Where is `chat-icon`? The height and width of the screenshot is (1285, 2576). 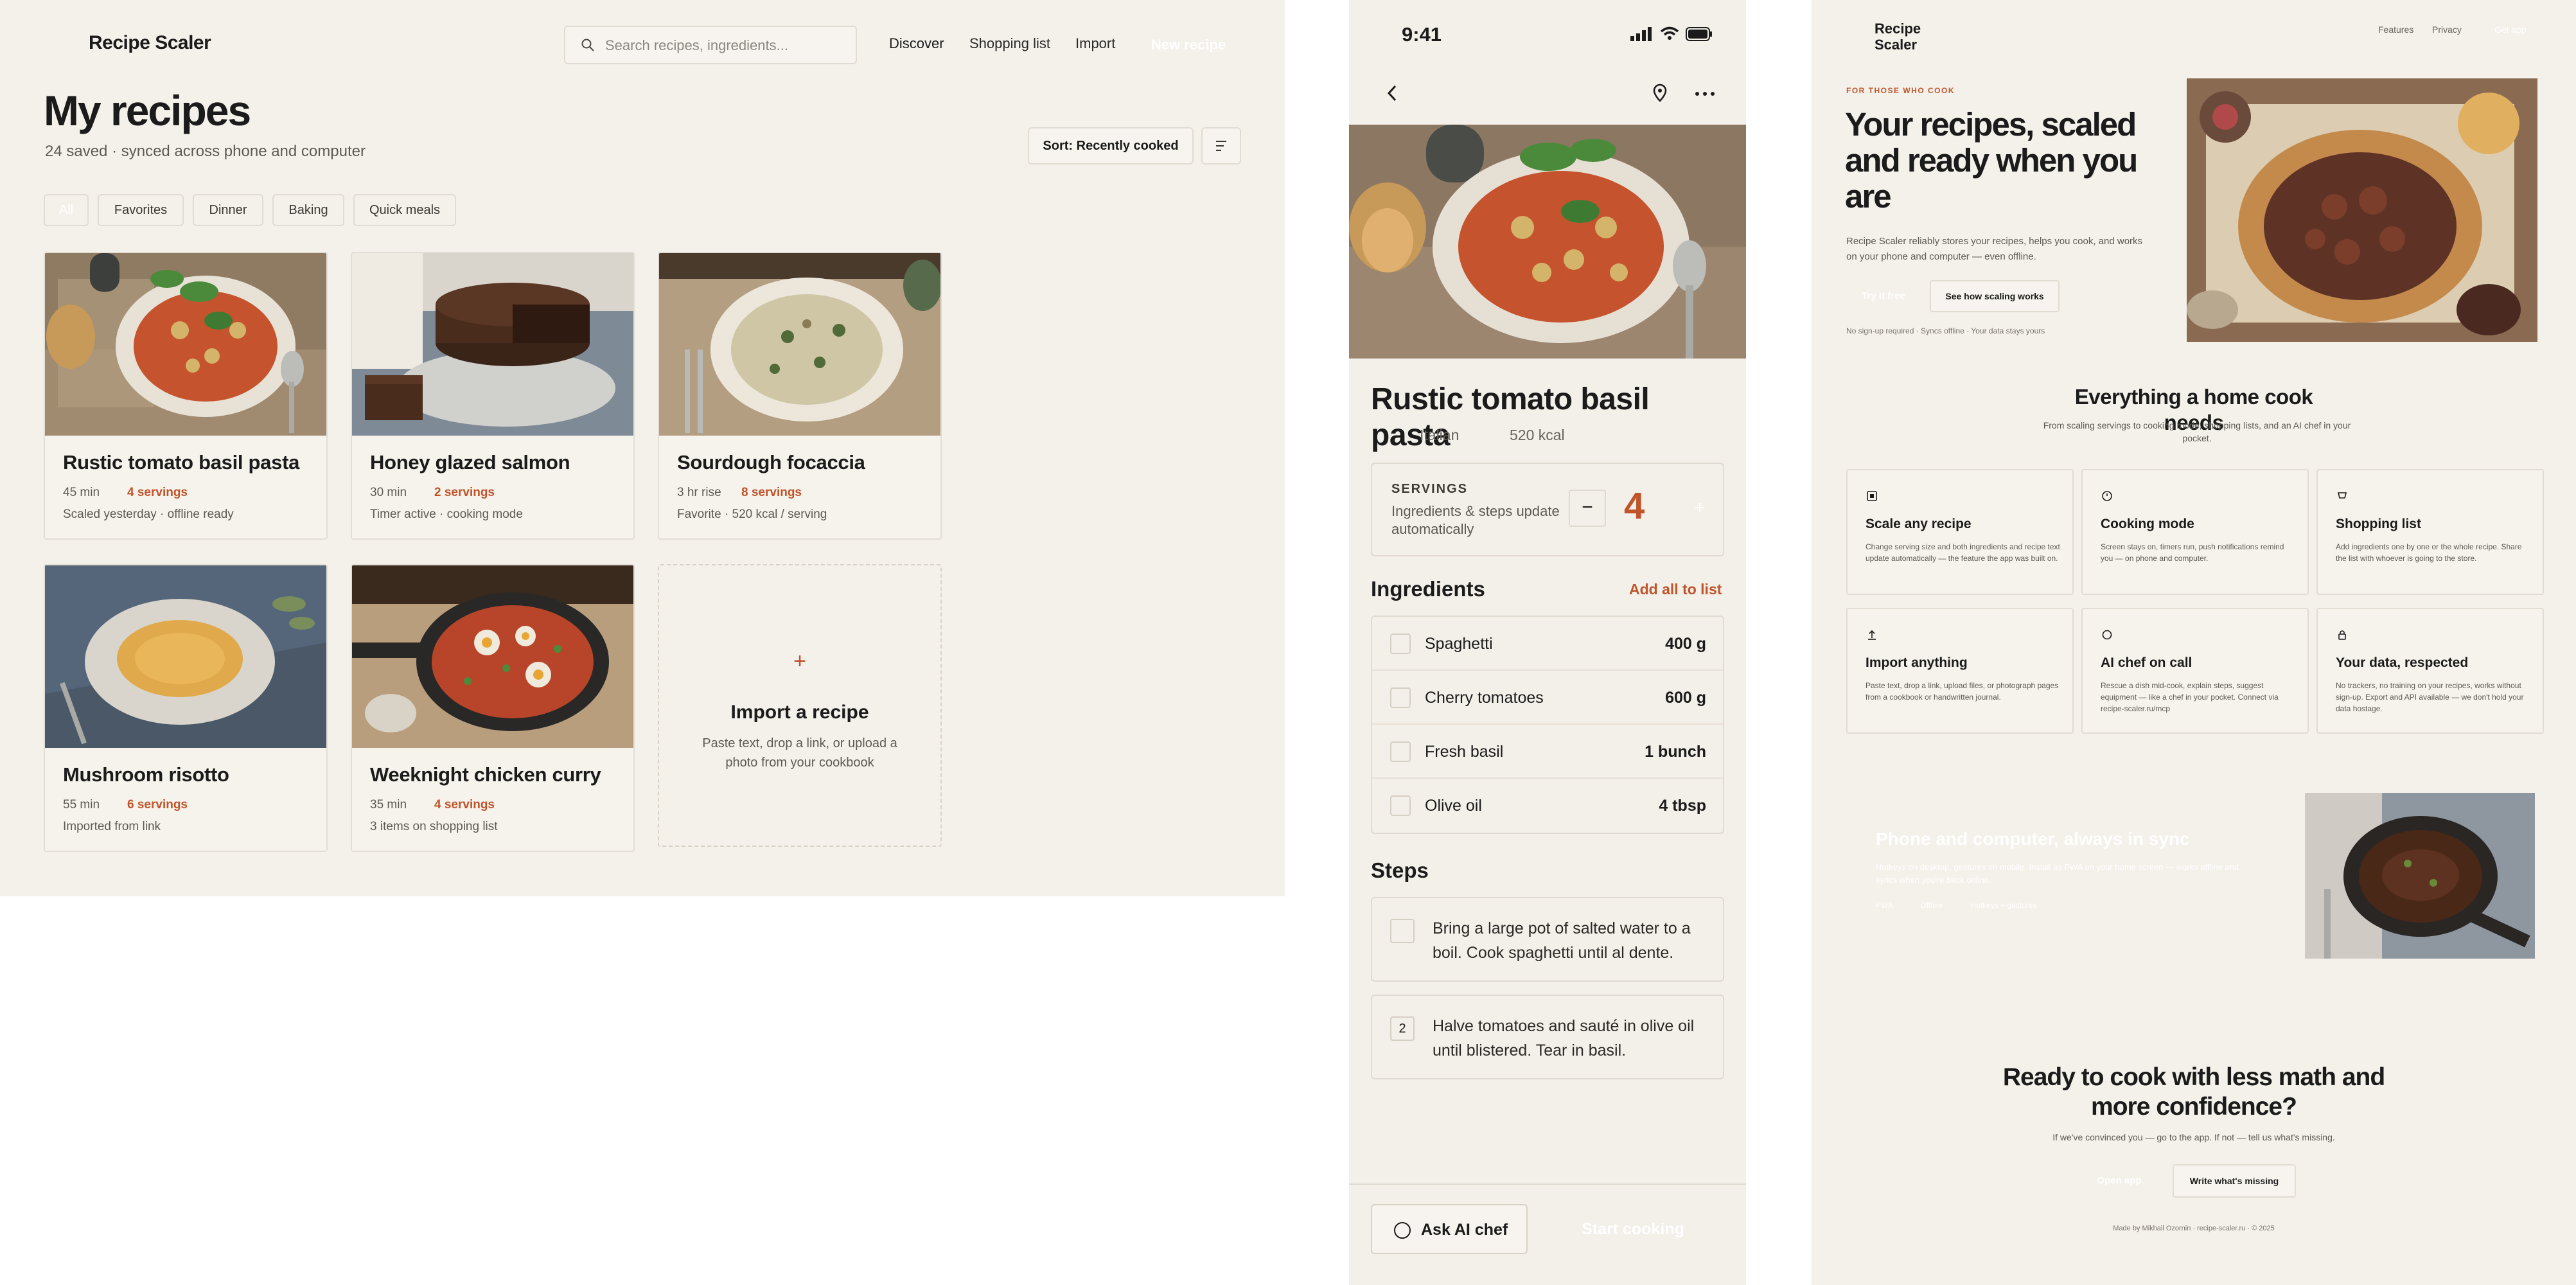 chat-icon is located at coordinates (1402, 1230).